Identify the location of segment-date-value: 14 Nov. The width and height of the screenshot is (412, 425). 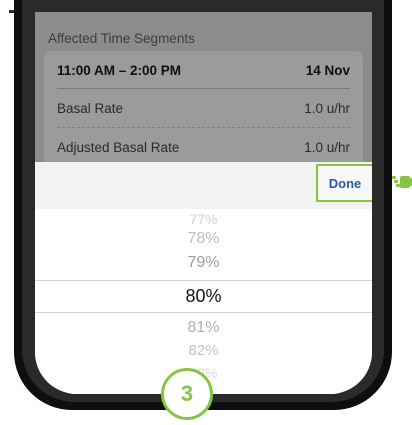
(327, 70).